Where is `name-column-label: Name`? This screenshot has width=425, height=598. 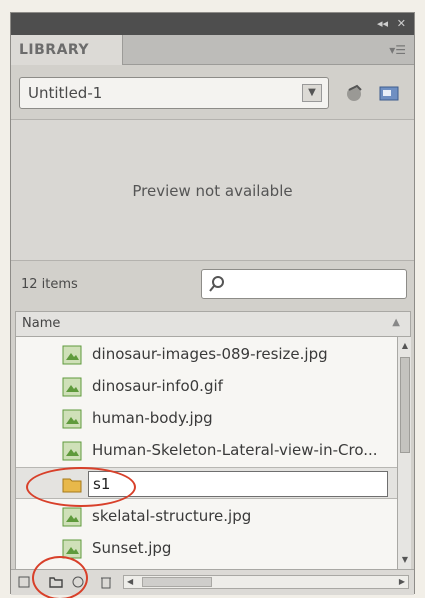
name-column-label: Name is located at coordinates (41, 323).